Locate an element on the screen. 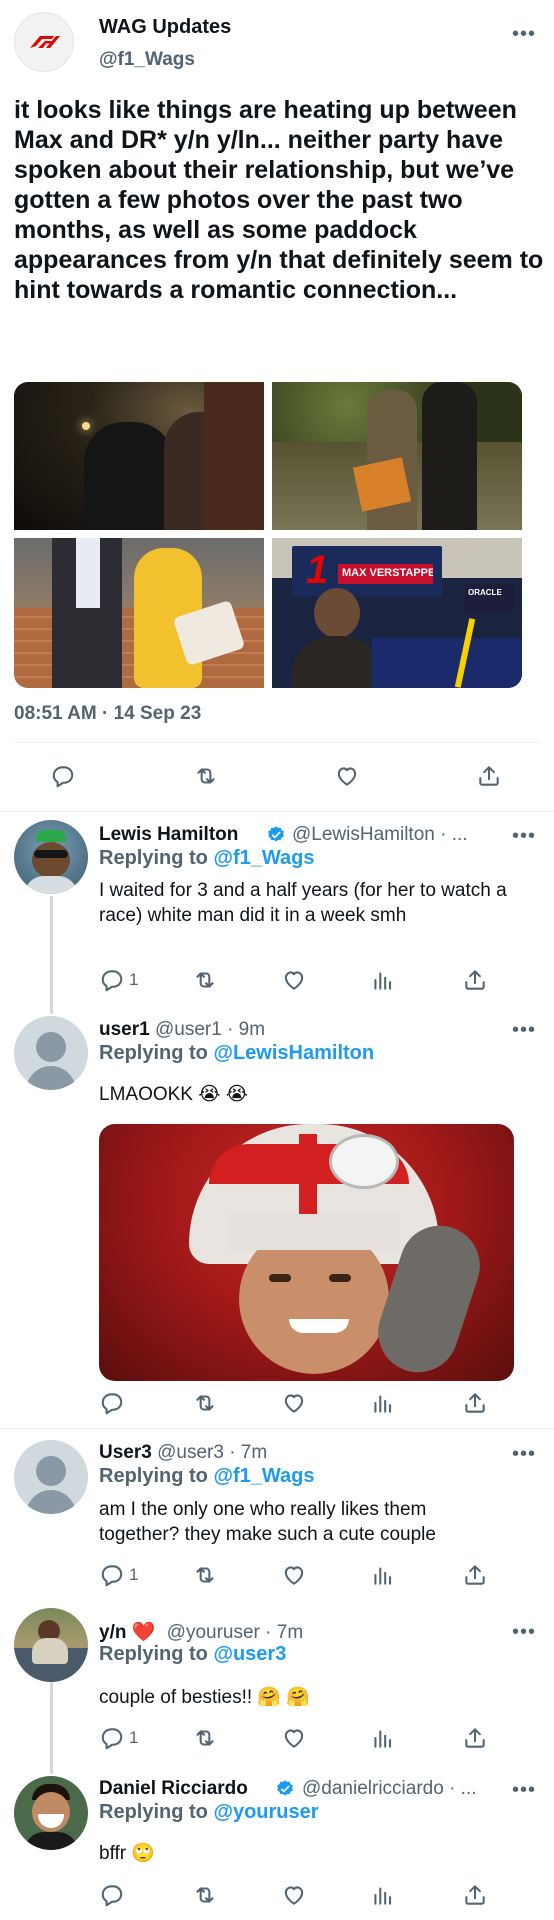 Image resolution: width=554 pixels, height=1920 pixels. photo-paddock: 1 MAX VERSTAPPEN ORACLE is located at coordinates (397, 613).